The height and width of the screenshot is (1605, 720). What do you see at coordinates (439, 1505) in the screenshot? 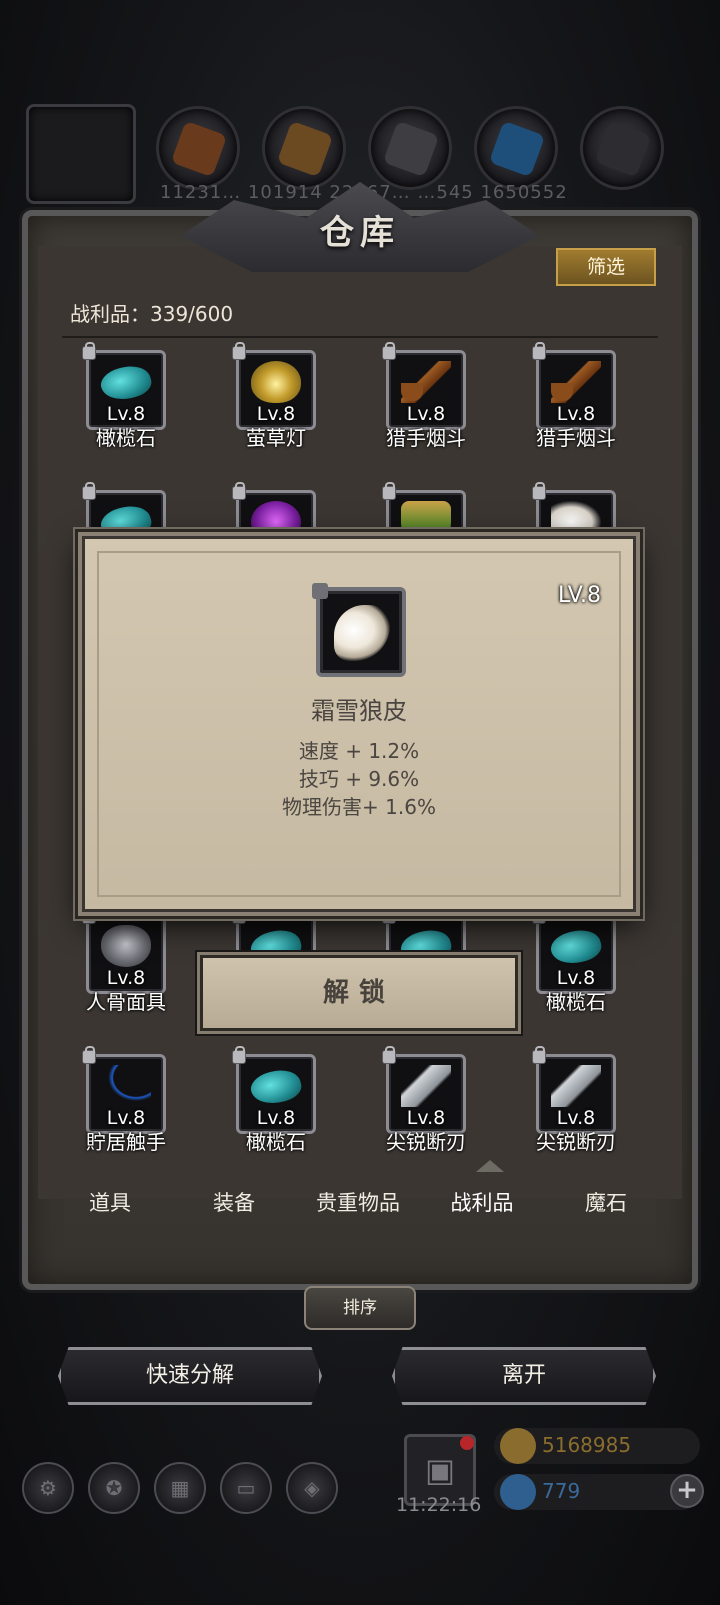
I see `clock: 11:22:16` at bounding box center [439, 1505].